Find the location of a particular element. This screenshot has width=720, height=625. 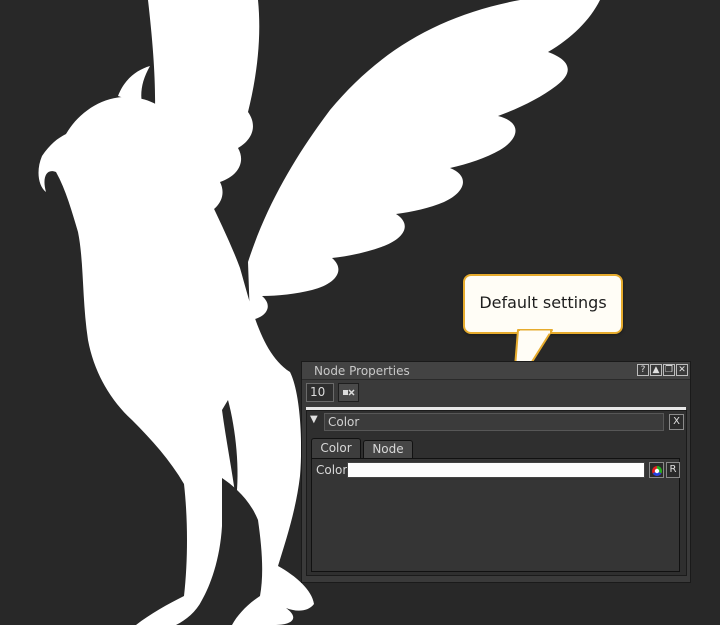

clear-panels-button is located at coordinates (348, 392).